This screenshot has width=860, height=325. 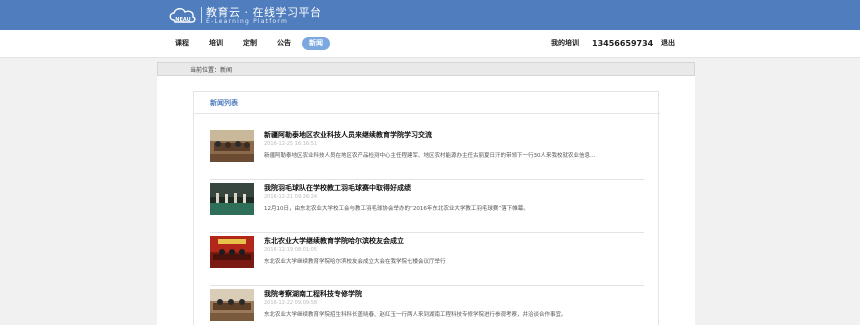 What do you see at coordinates (291, 250) in the screenshot?
I see `news-date: 2016-12-19 08:01:05` at bounding box center [291, 250].